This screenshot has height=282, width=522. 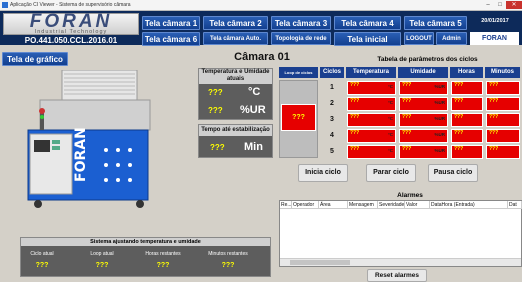 I want to click on current-loop-value: ???, so click(x=102, y=265).